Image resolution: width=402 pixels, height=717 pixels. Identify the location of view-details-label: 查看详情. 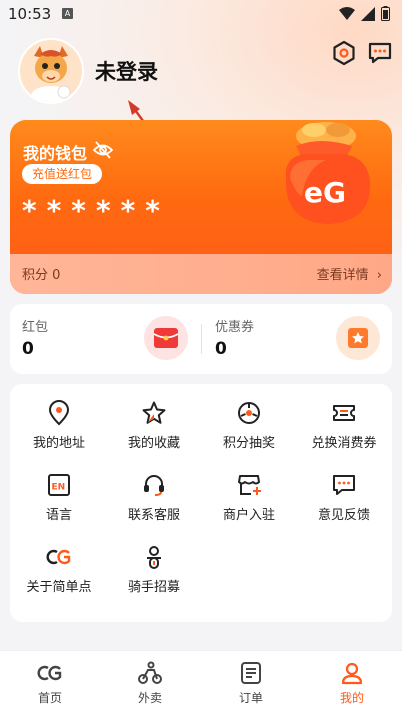
(342, 275).